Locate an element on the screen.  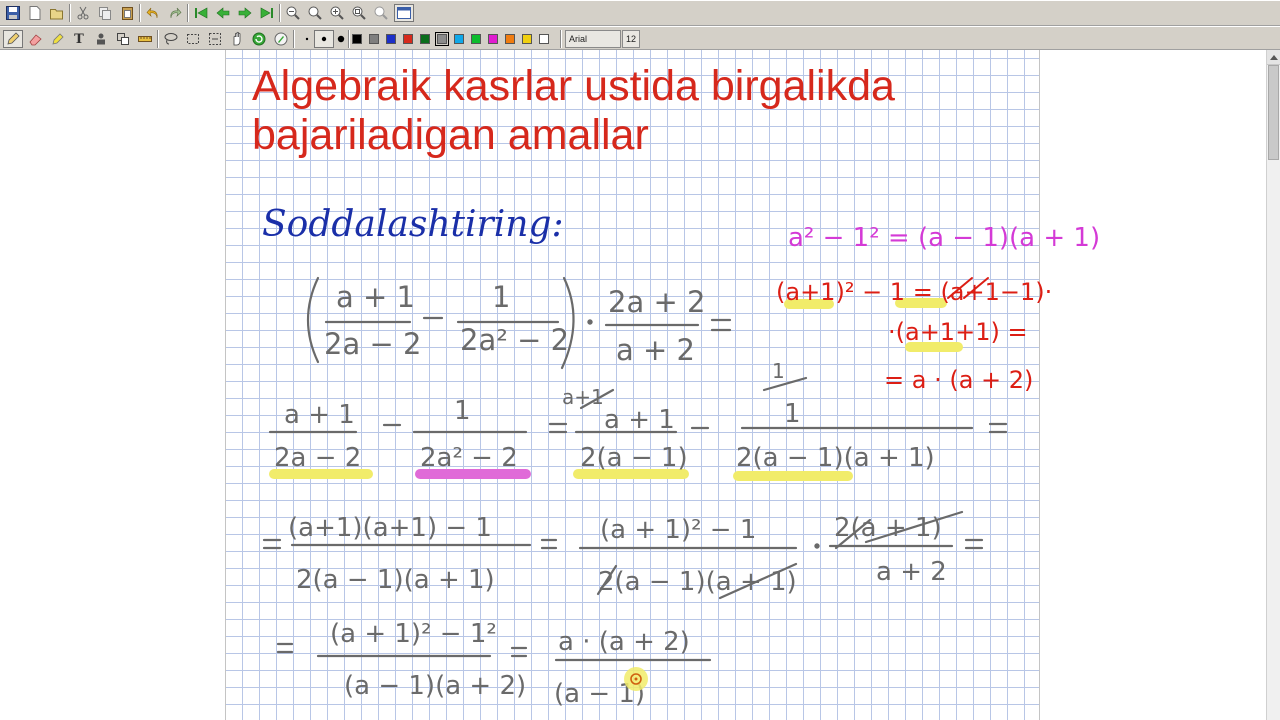
highlighter-icon is located at coordinates (57, 39).